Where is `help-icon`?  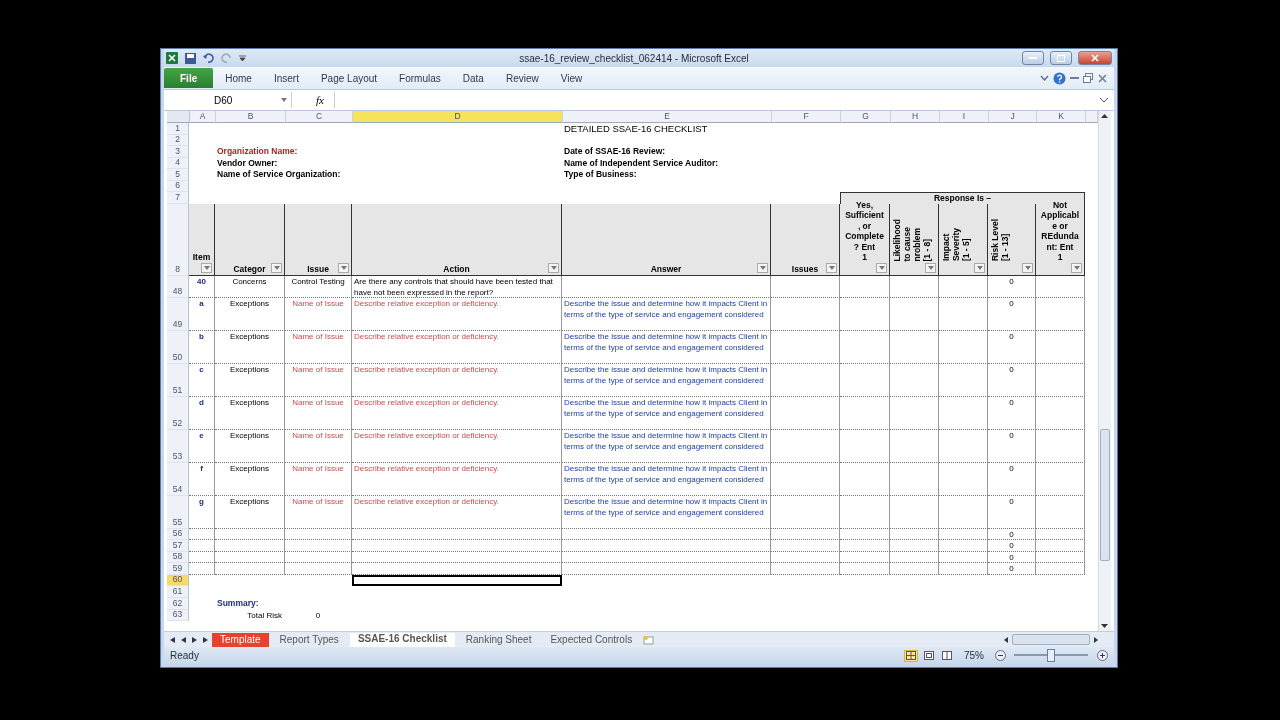
help-icon is located at coordinates (1059, 78).